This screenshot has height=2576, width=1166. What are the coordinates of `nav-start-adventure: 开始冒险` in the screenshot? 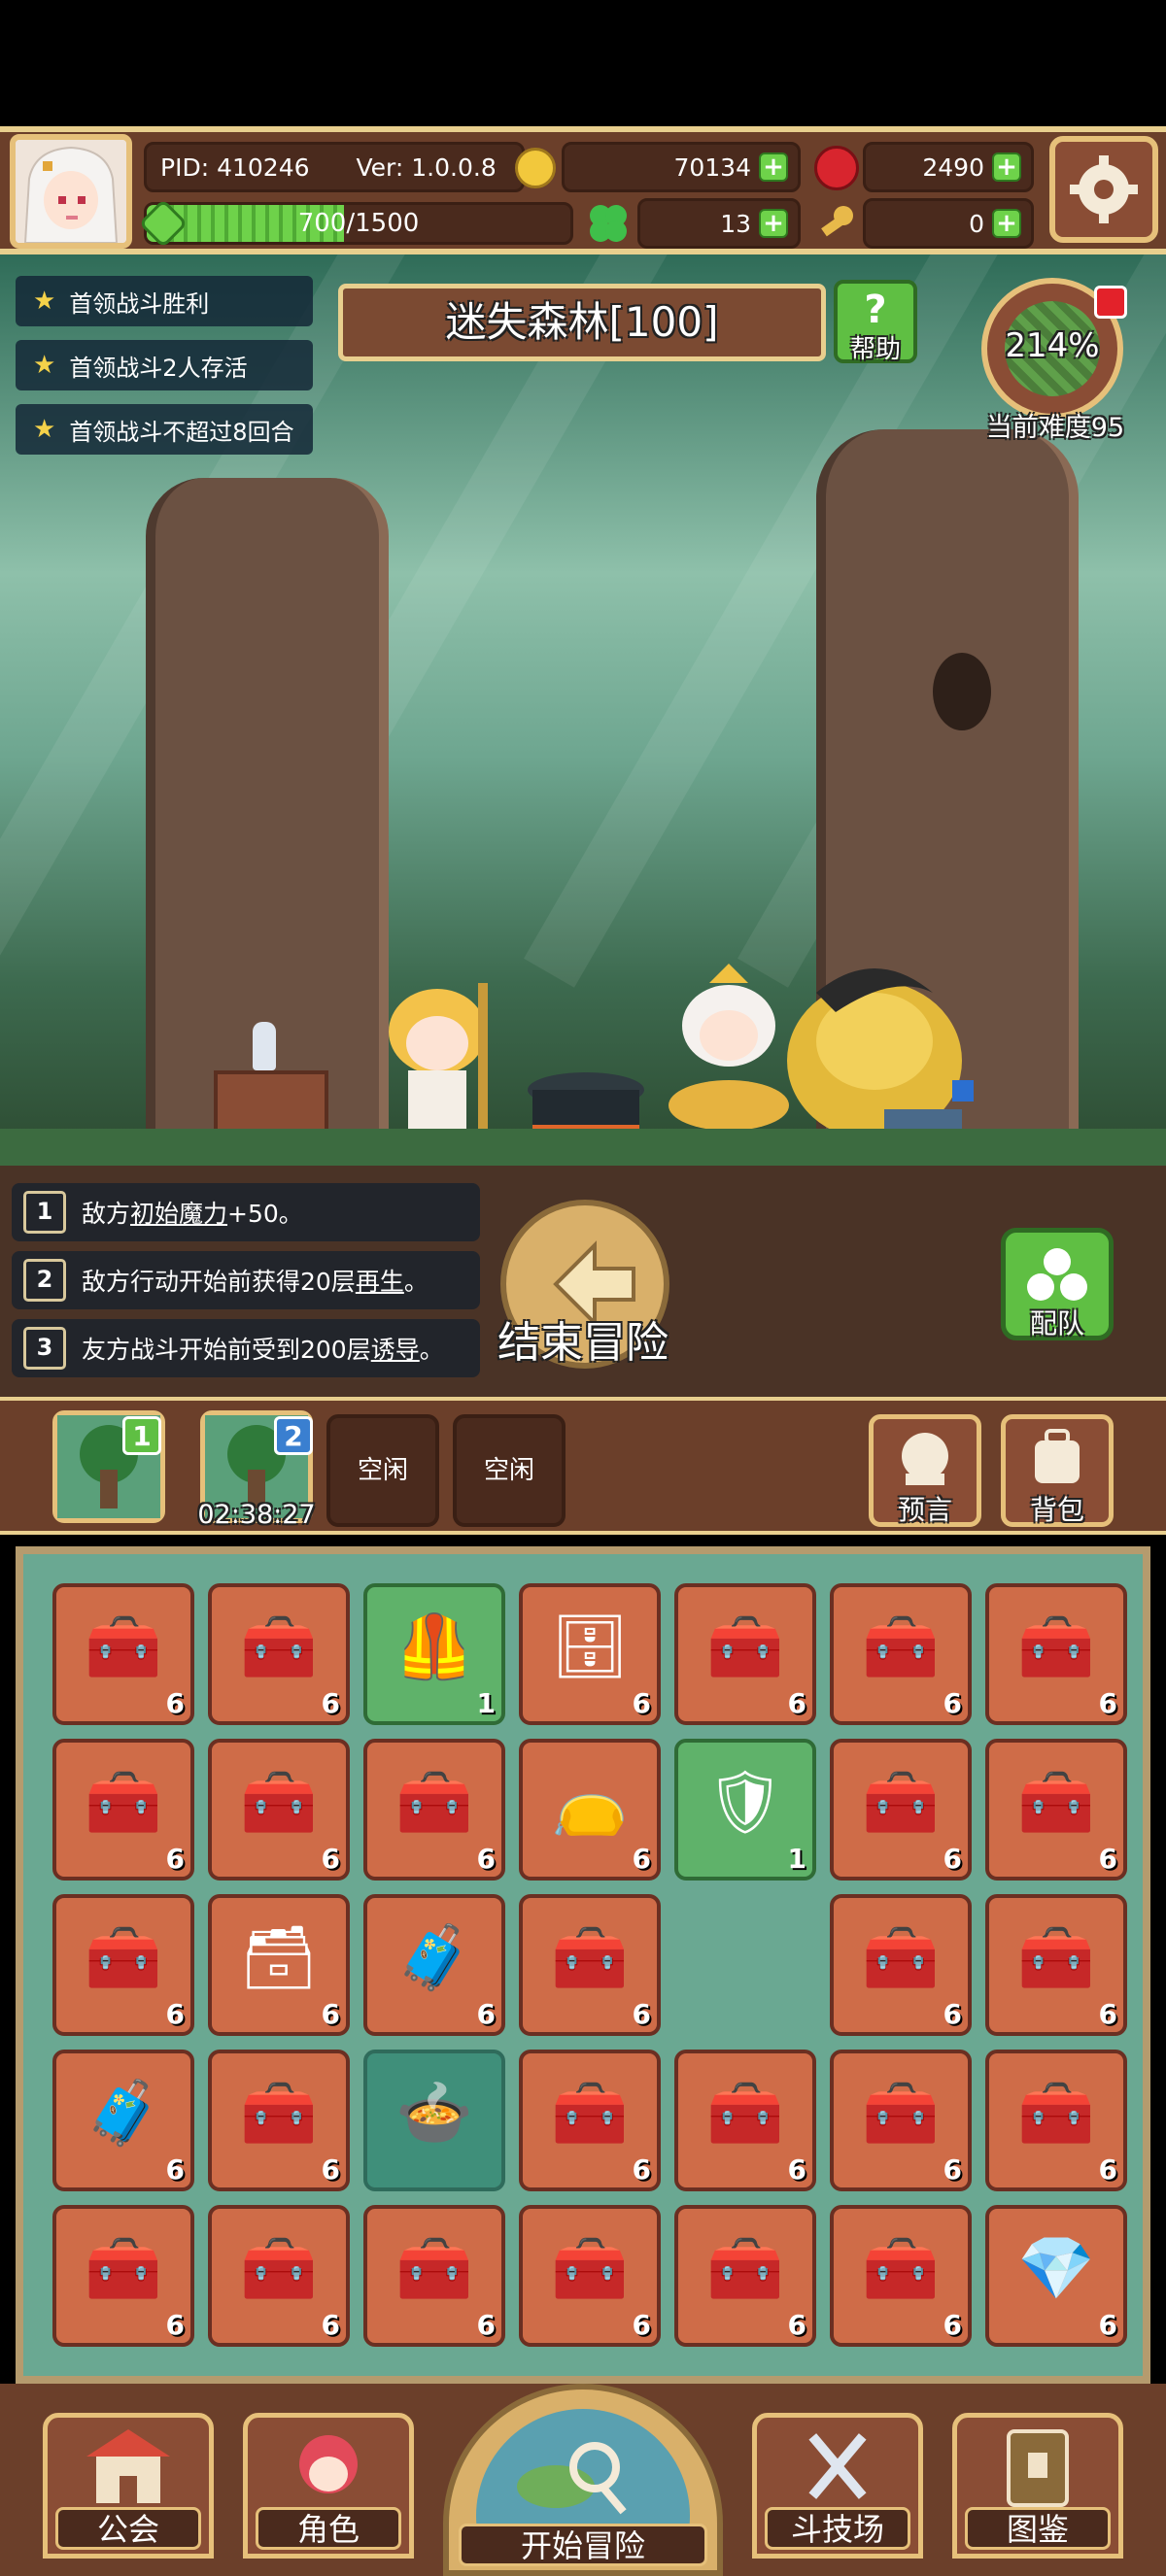 It's located at (583, 2480).